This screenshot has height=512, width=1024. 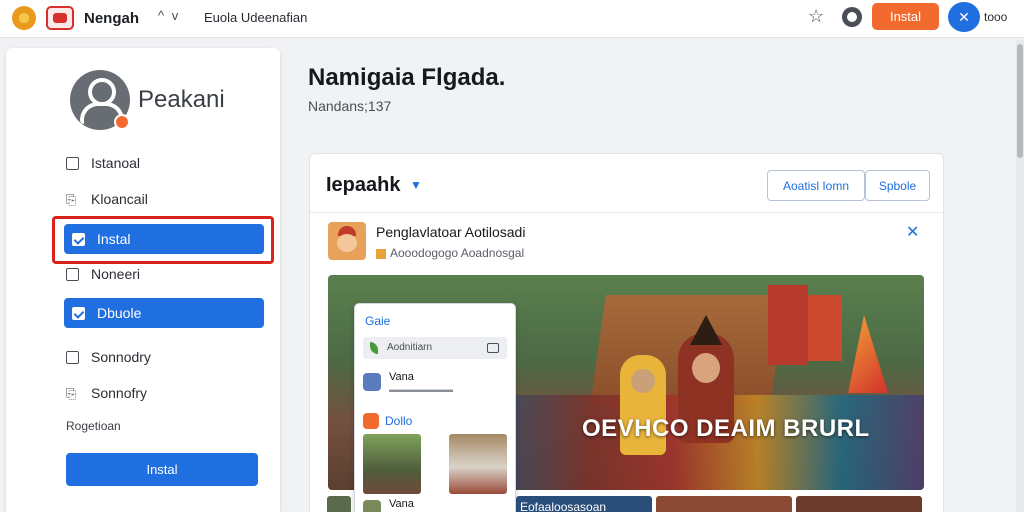 I want to click on section-icon, so click(x=371, y=421).